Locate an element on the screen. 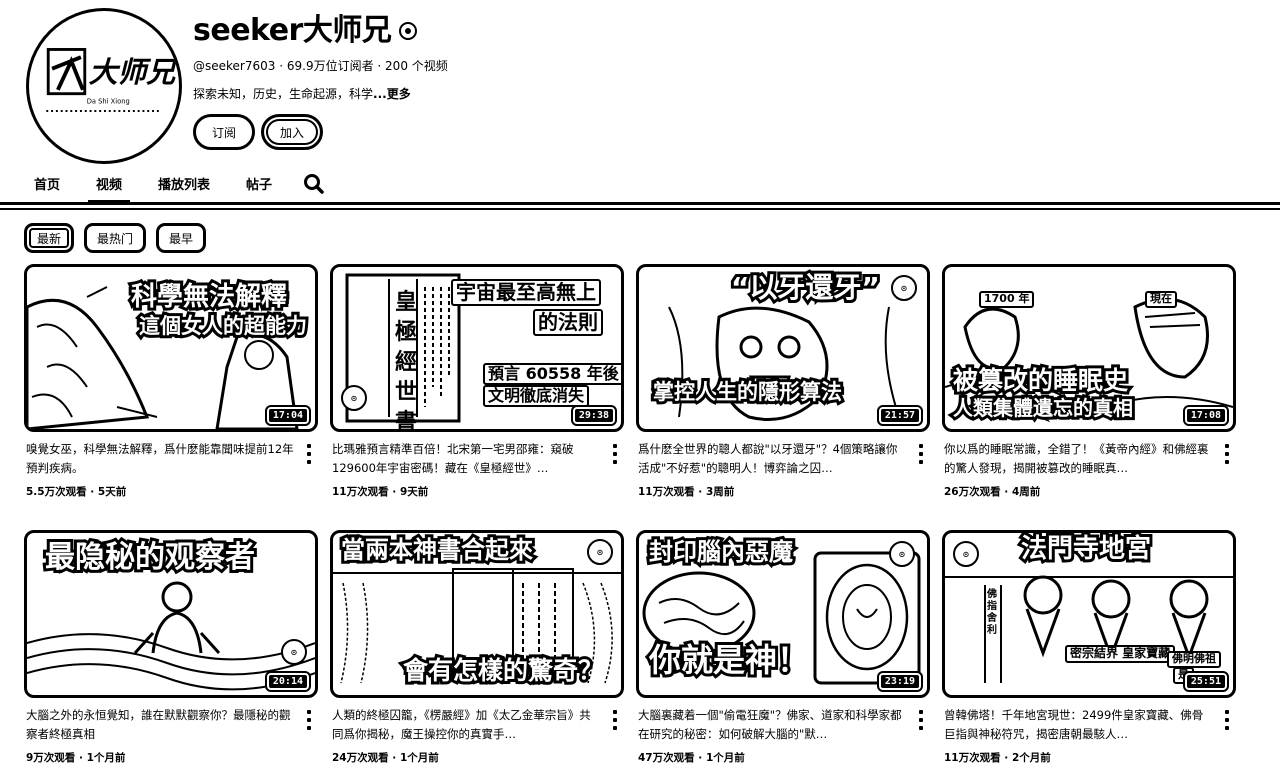 Image resolution: width=1280 pixels, height=780 pixels. channel-actions: 订阅 加入 is located at coordinates (258, 132).